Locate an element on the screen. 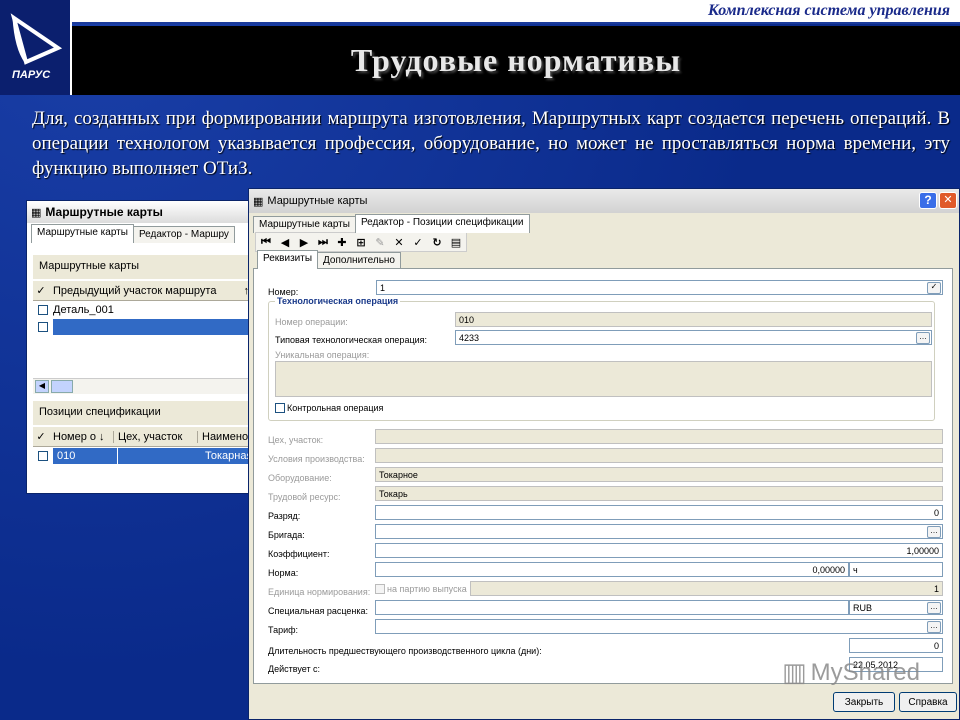 This screenshot has height=720, width=960. back-tab-editor: Редактор - Маршру is located at coordinates (183, 234).